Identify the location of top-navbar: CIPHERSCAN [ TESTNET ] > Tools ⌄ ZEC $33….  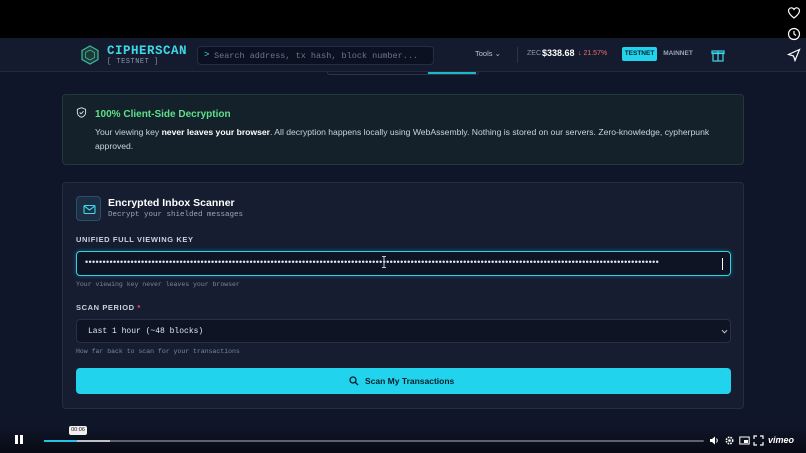
(403, 55).